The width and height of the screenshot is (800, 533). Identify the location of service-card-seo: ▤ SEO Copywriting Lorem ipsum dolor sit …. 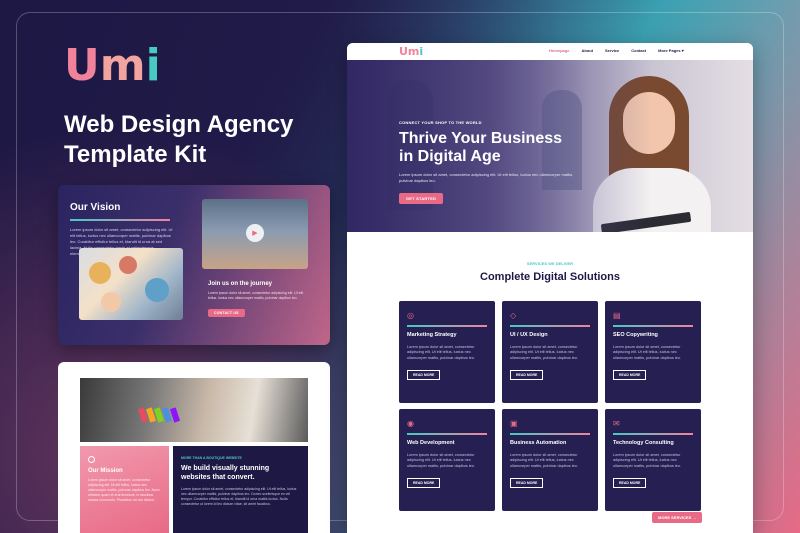
(653, 352).